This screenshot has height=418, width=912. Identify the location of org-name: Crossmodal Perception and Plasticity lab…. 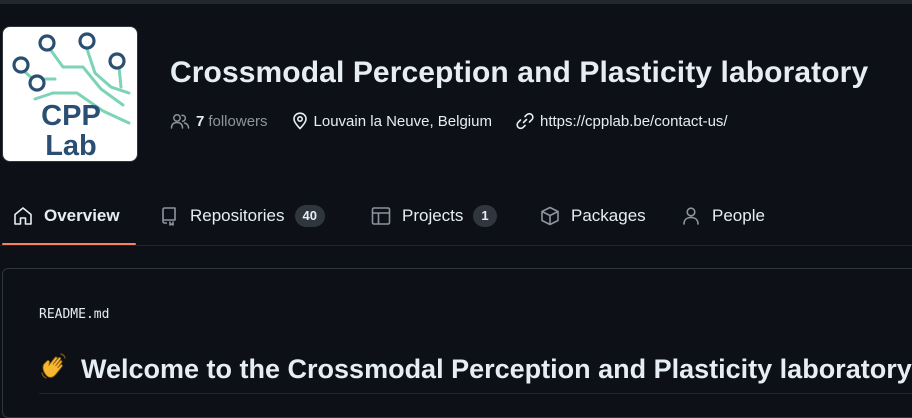
(519, 72).